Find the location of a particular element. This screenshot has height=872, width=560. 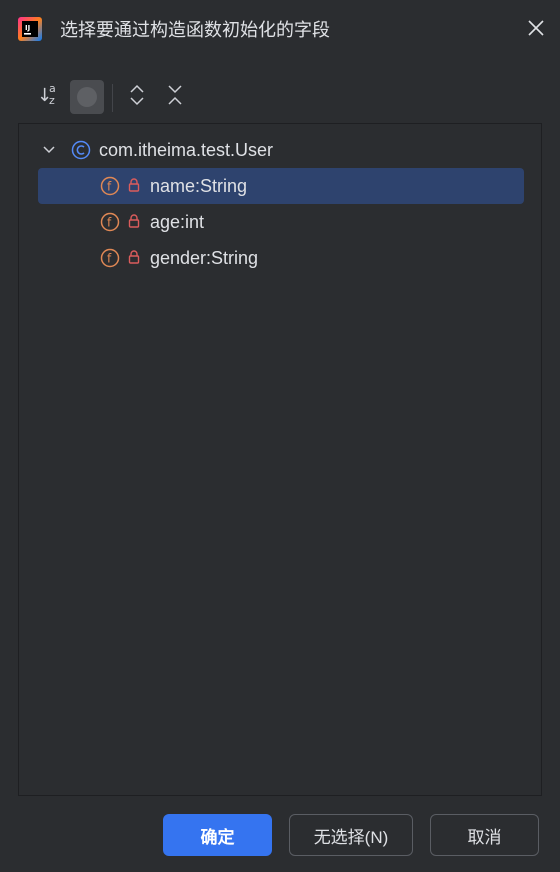

show-fields-toggle-icon is located at coordinates (87, 97).